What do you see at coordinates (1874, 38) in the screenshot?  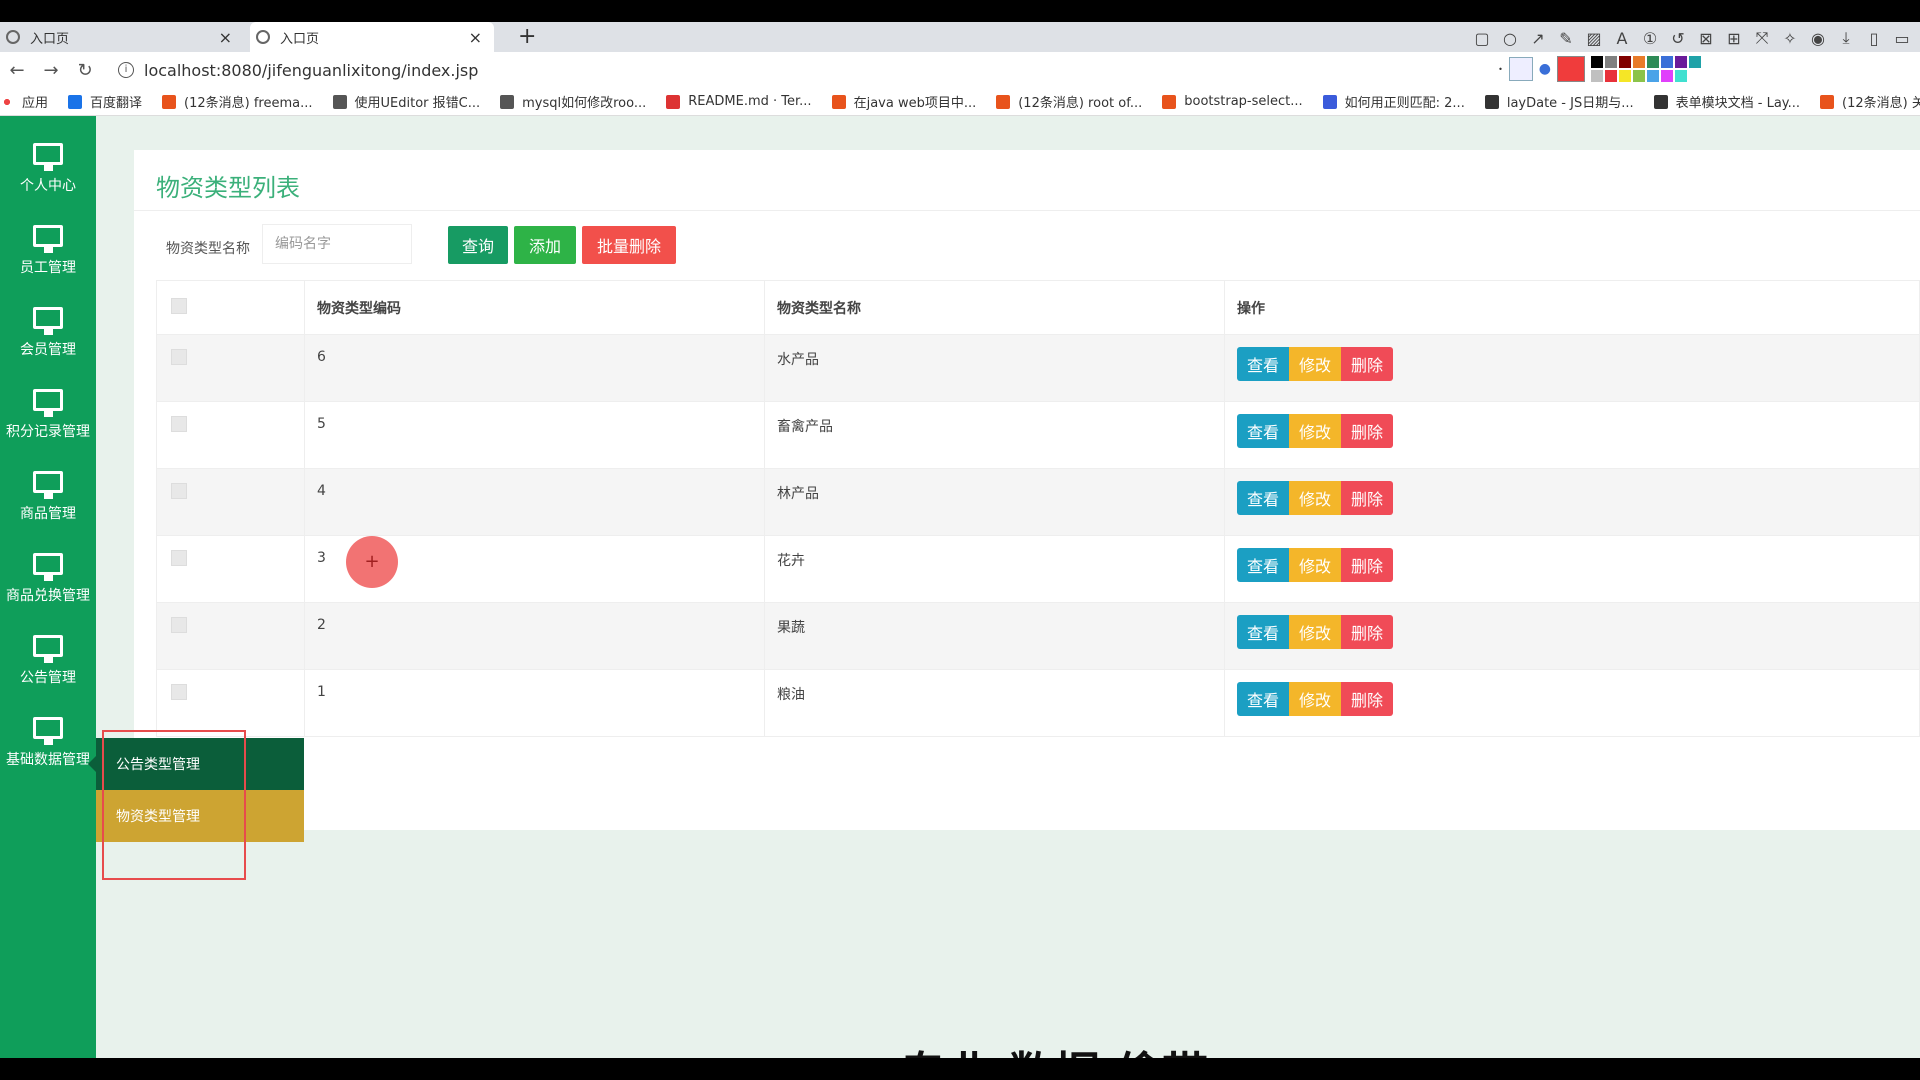 I see `device-icon: ▯` at bounding box center [1874, 38].